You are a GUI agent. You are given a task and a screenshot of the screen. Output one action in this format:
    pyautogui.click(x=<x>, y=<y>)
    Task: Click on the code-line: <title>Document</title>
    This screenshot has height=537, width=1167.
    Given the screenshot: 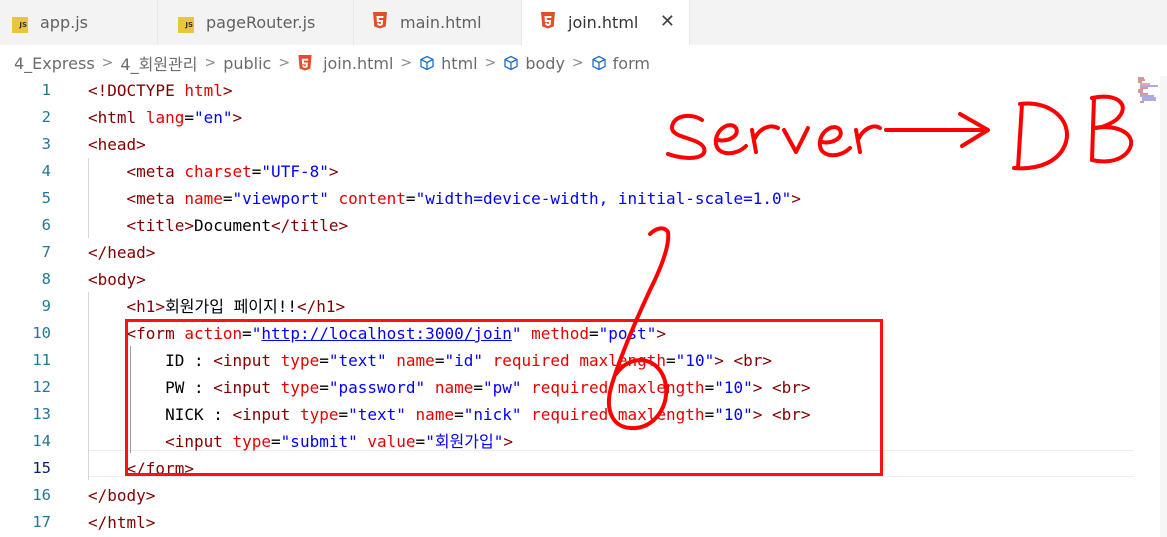 What is the action you would take?
    pyautogui.click(x=237, y=225)
    